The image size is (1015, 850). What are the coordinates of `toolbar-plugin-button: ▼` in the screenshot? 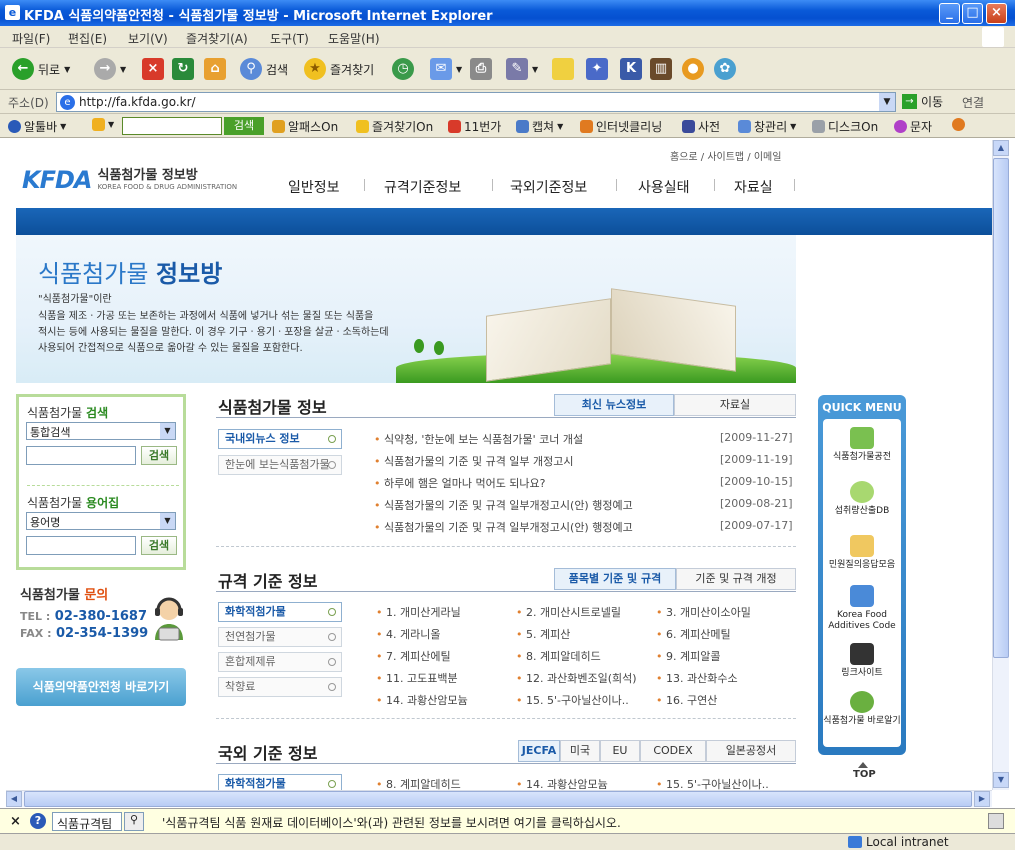 It's located at (103, 124).